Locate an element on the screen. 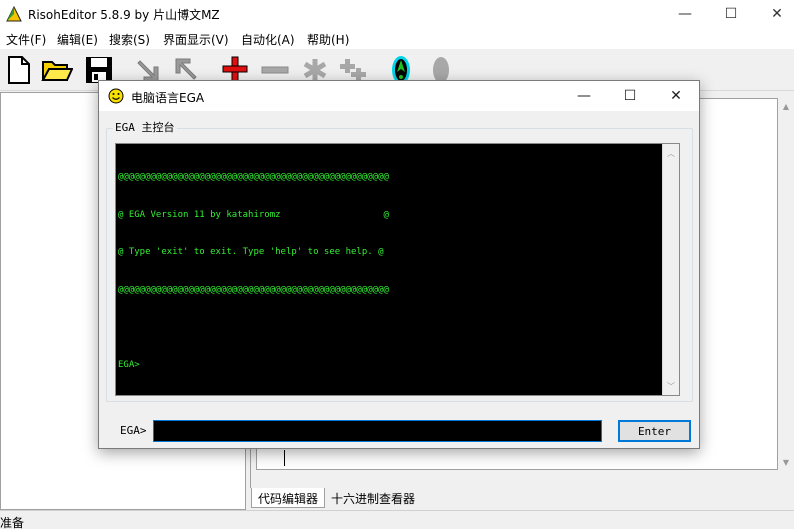 The image size is (794, 529). menu-bar: 文件(F) 编辑(E) 搜索(S) 界面显示(V) 自动化(A) 帮助(H) is located at coordinates (397, 38).